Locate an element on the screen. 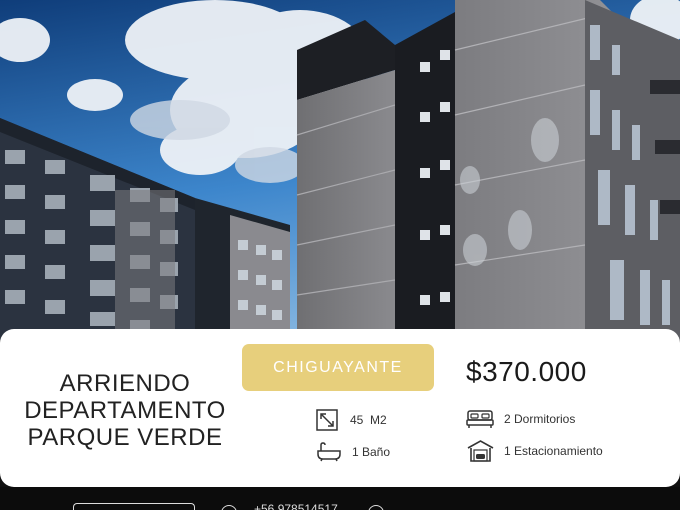 The height and width of the screenshot is (510, 680). phone-number: +56 978514517 is located at coordinates (296, 506).